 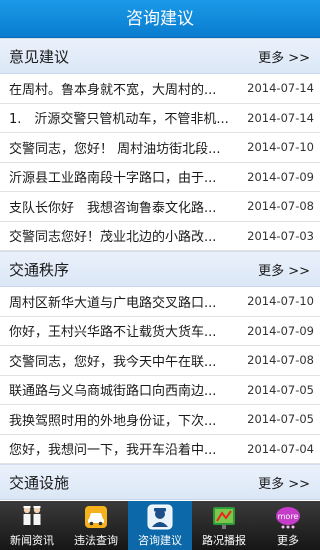 I want to click on section-header: 交通设施 更多 >>, so click(x=160, y=482).